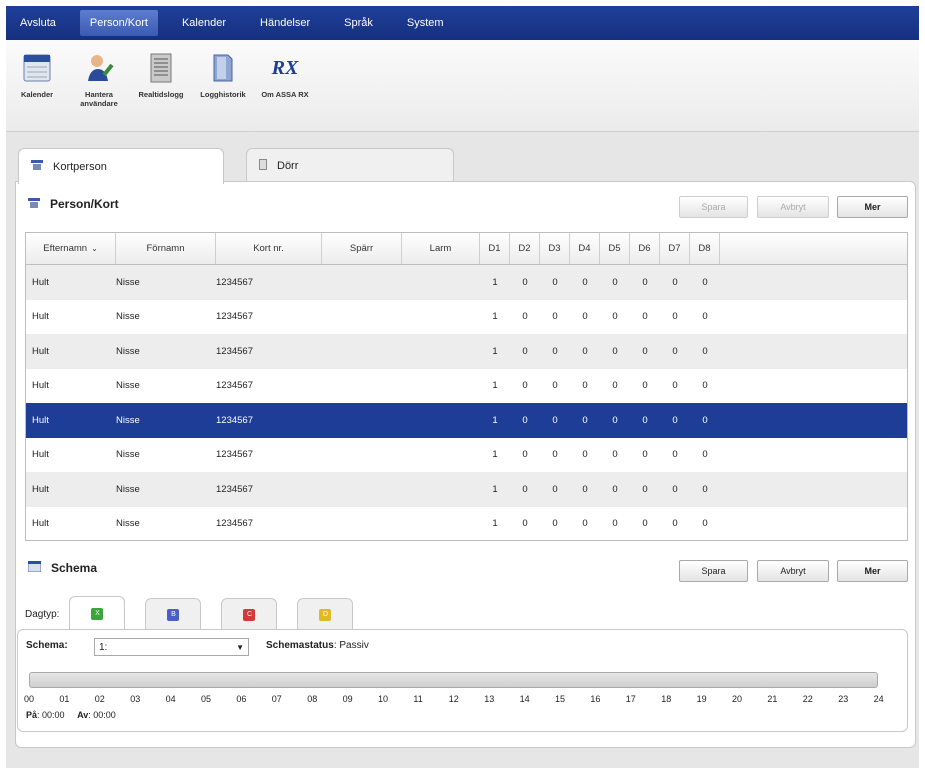 This screenshot has width=925, height=771. Describe the element at coordinates (872, 207) in the screenshot. I see `person-more-button: Mer` at that location.